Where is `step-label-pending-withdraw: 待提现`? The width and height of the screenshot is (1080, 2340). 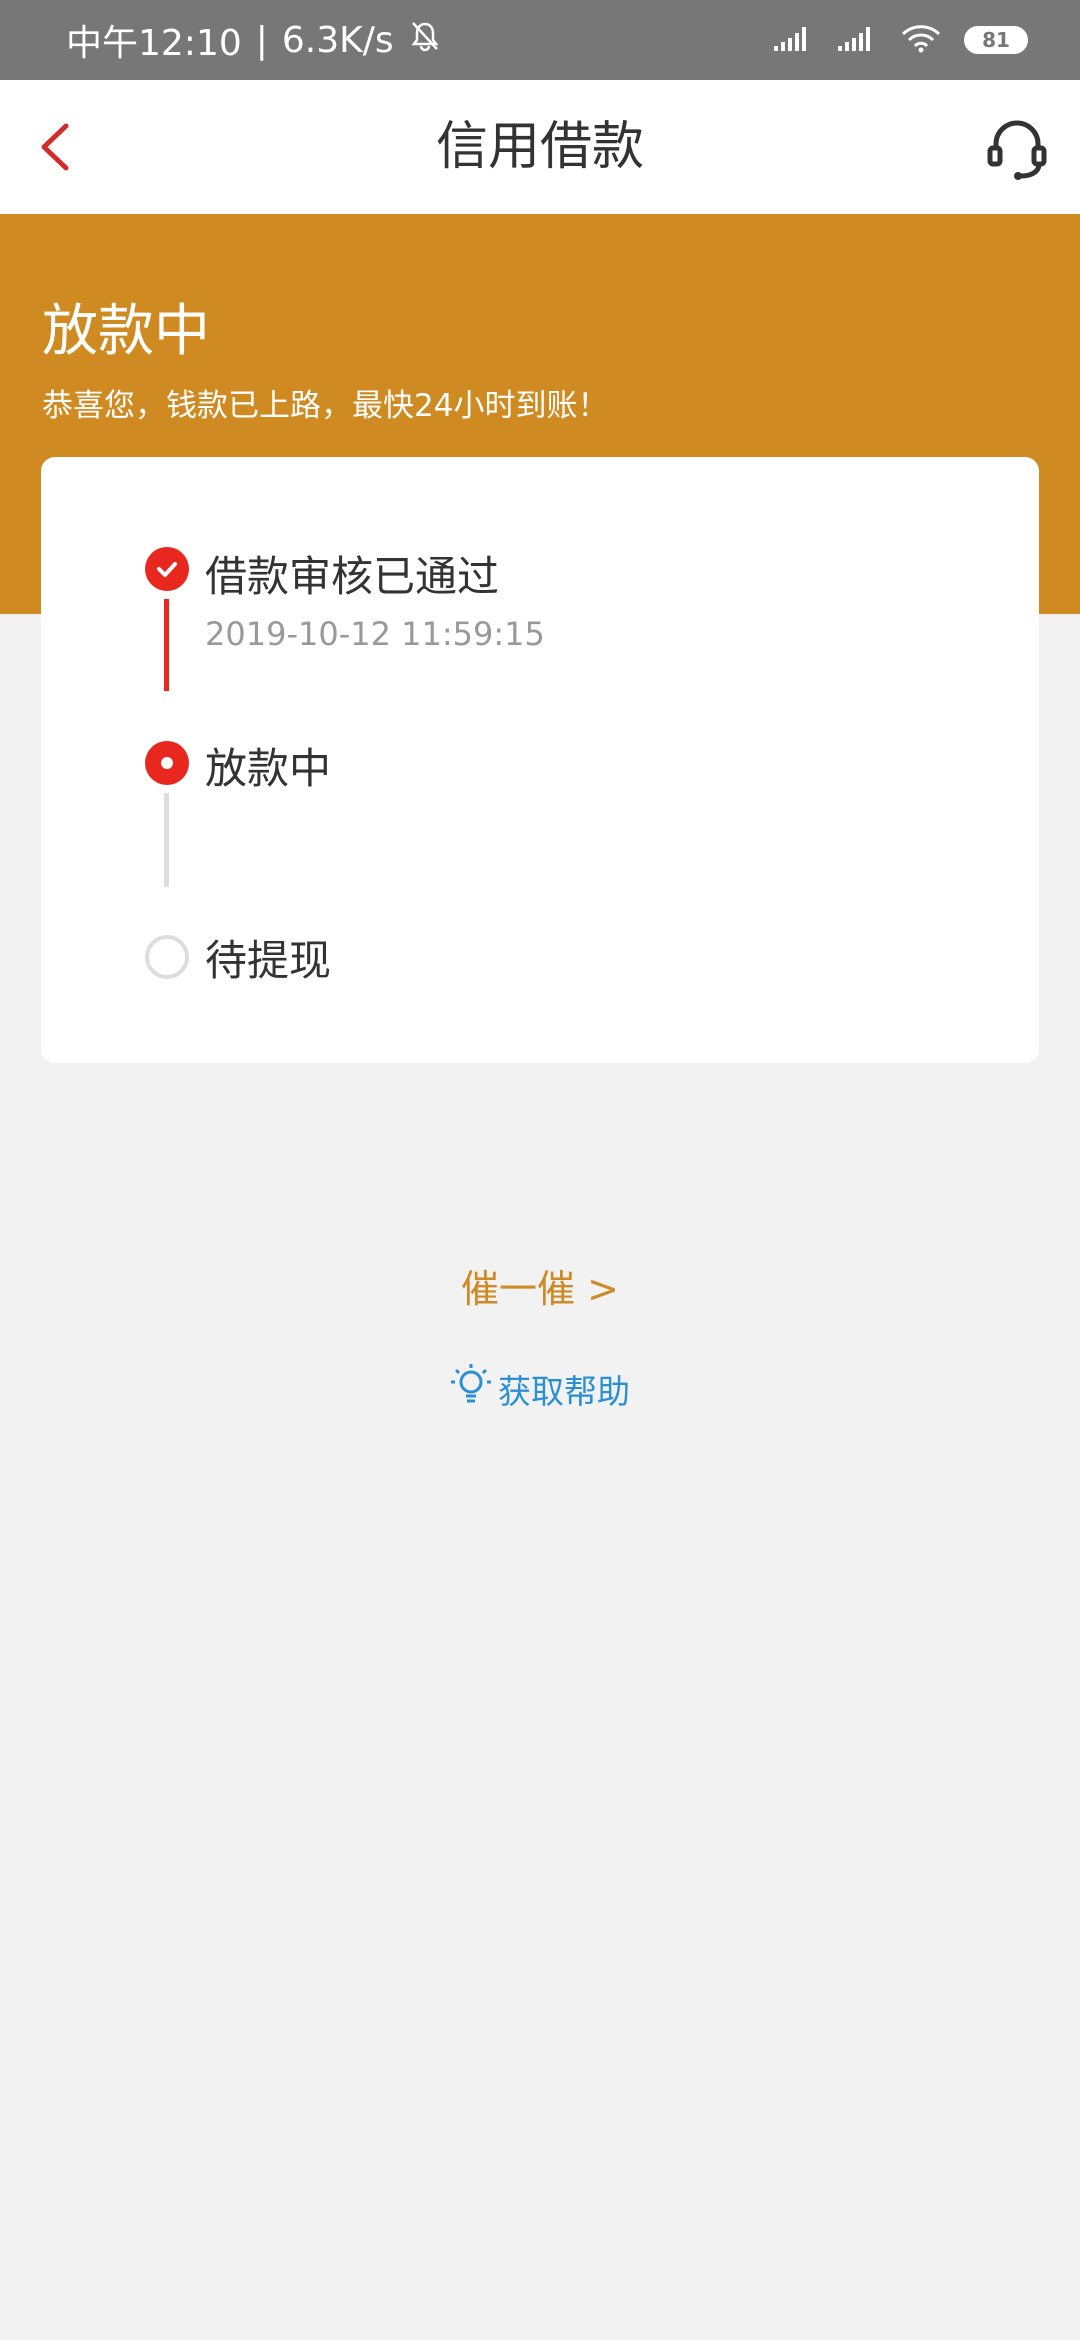 step-label-pending-withdraw: 待提现 is located at coordinates (268, 960).